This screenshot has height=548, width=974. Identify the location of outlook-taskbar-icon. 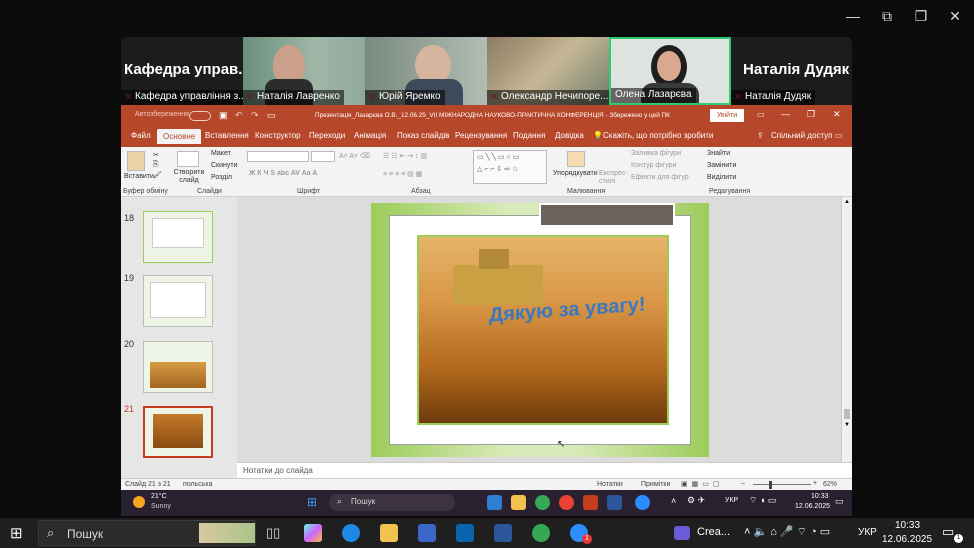
(465, 533).